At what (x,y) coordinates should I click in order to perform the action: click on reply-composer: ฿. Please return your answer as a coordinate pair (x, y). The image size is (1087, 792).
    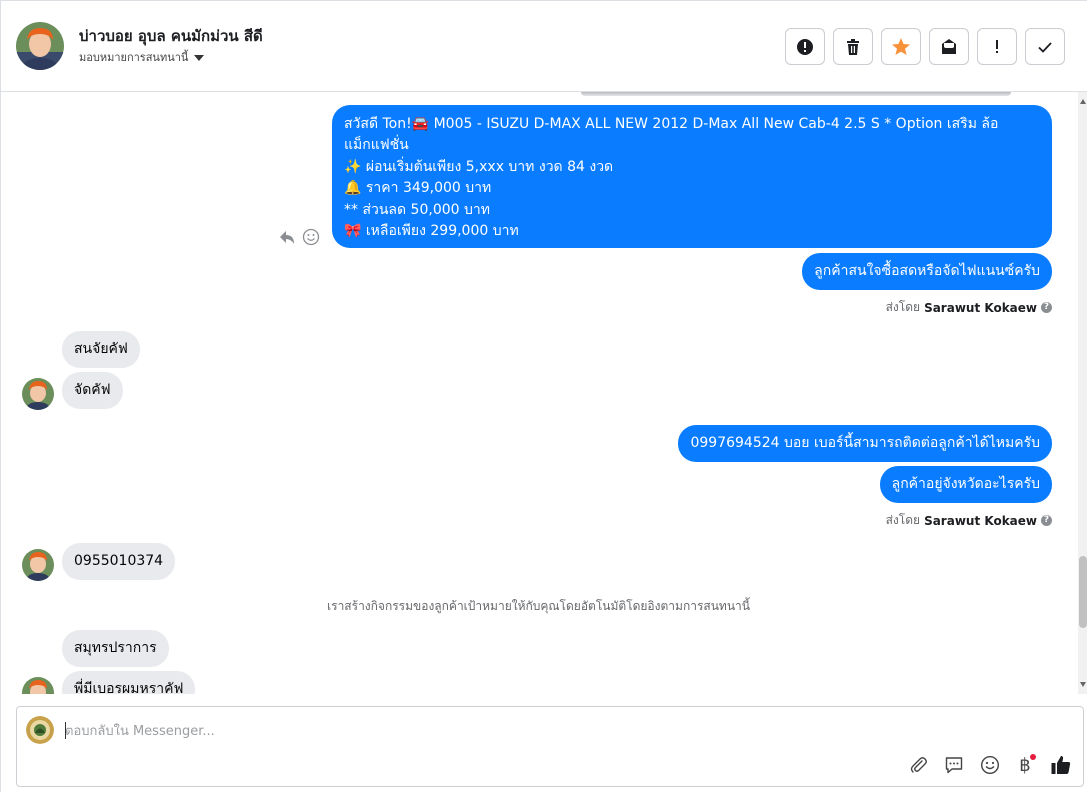
    Looking at the image, I should click on (550, 746).